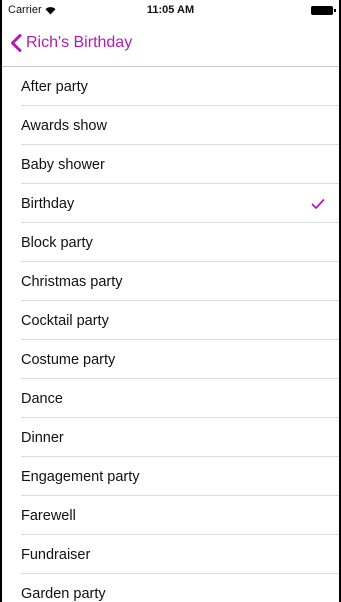  I want to click on list-item-label: Cocktail party, so click(65, 320).